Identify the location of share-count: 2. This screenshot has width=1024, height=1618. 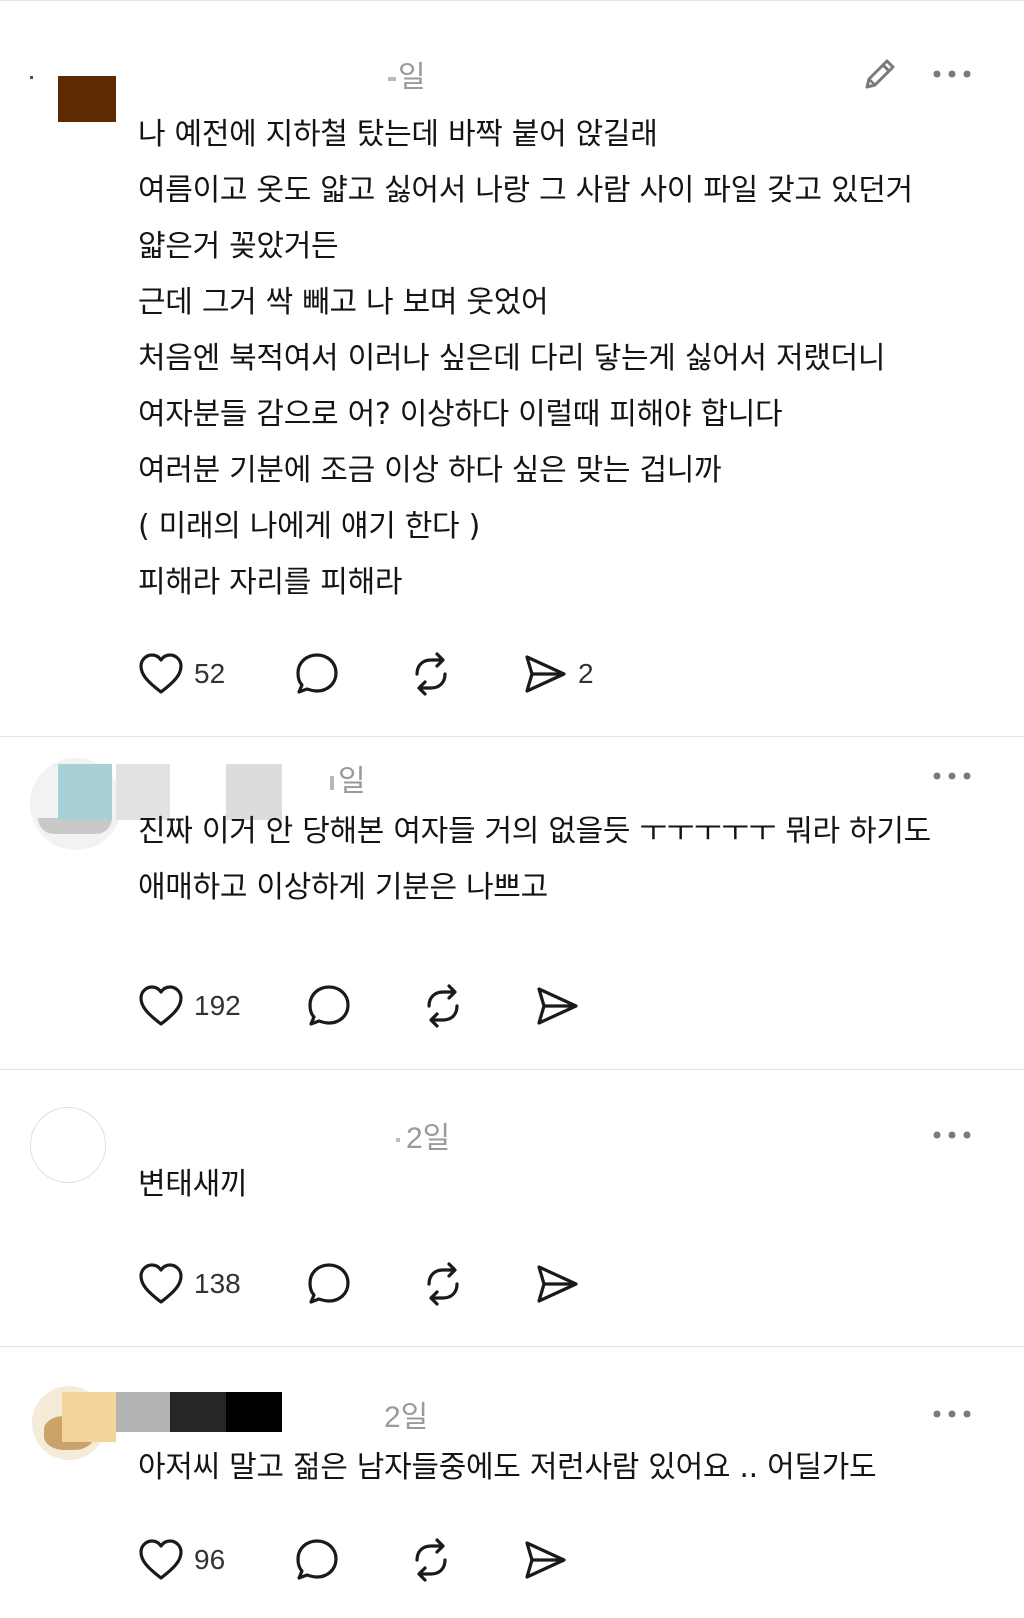
(586, 673).